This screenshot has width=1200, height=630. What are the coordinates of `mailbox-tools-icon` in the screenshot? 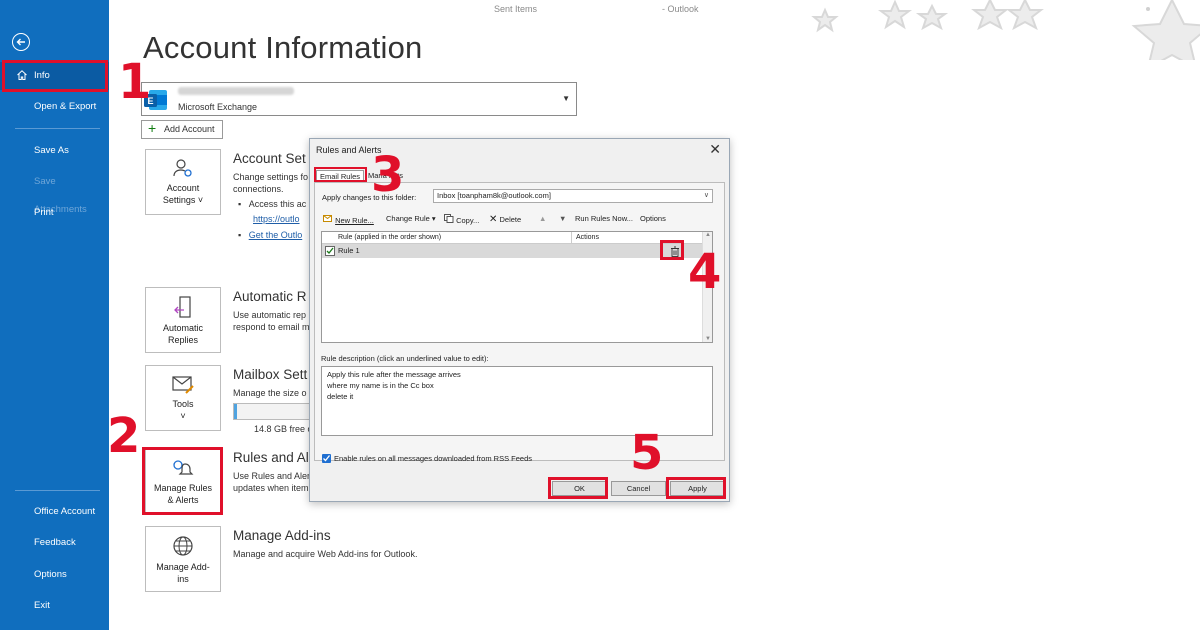 It's located at (183, 385).